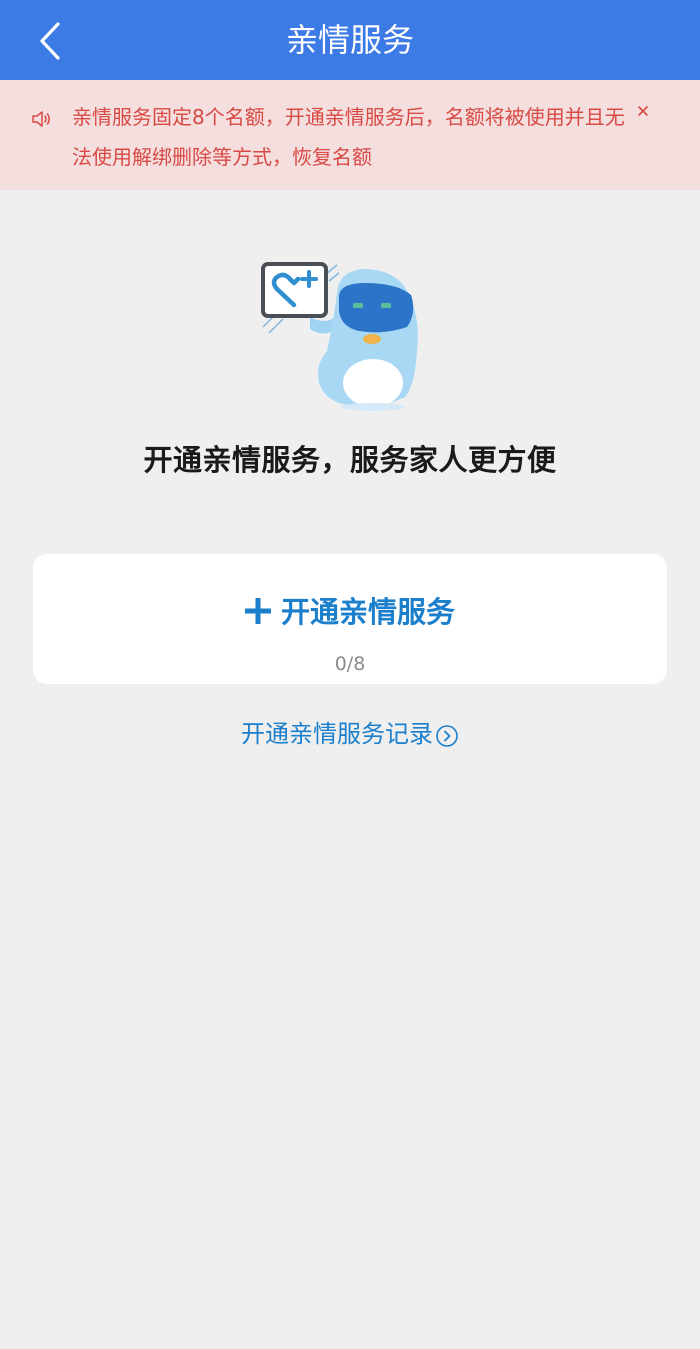 The height and width of the screenshot is (1349, 700). Describe the element at coordinates (644, 112) in the screenshot. I see `close-icon` at that location.